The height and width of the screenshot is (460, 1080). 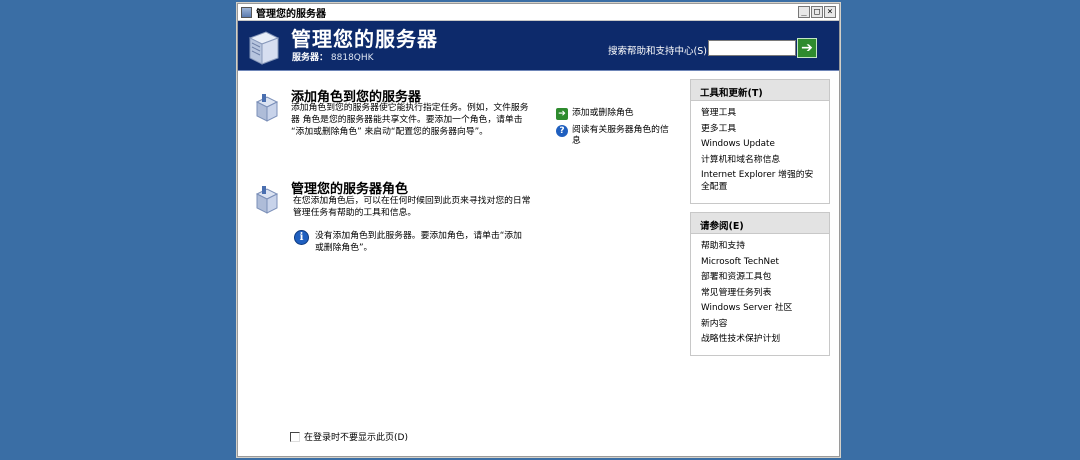 What do you see at coordinates (364, 39) in the screenshot?
I see `page-title: 管理您的服务器` at bounding box center [364, 39].